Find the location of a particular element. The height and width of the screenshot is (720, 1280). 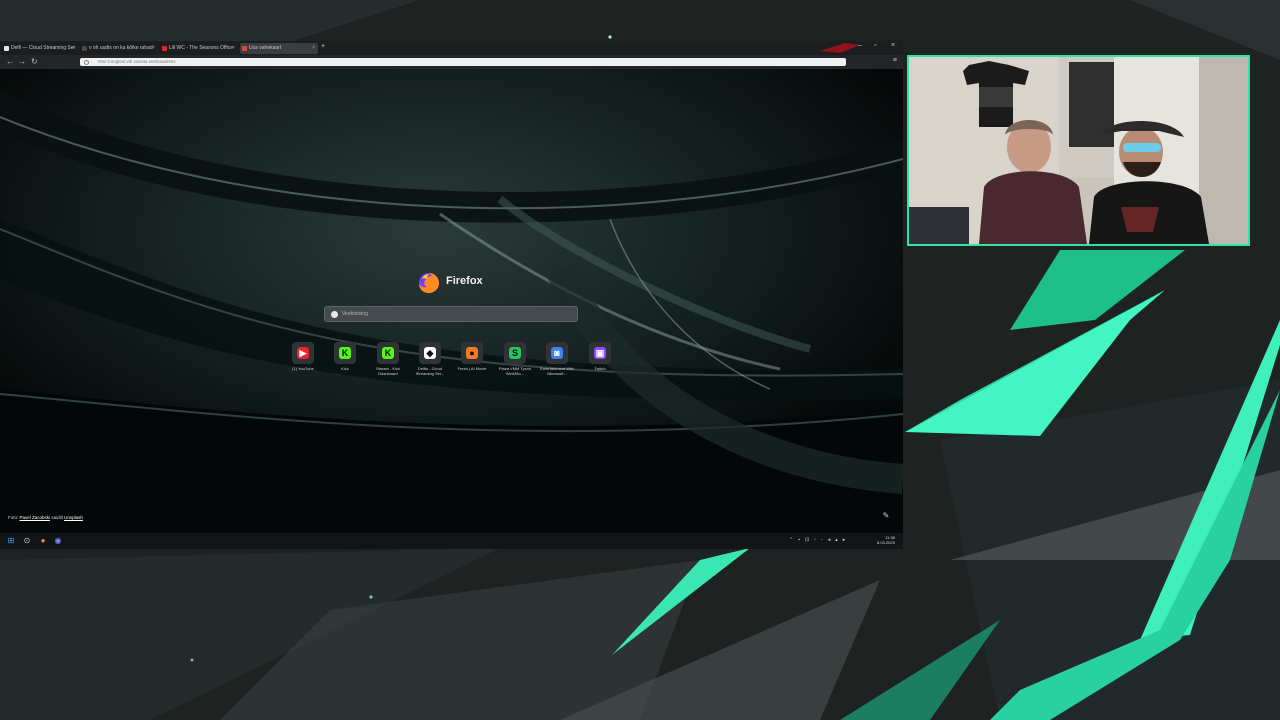

shortcut-icon-bg: ● is located at coordinates (472, 353).